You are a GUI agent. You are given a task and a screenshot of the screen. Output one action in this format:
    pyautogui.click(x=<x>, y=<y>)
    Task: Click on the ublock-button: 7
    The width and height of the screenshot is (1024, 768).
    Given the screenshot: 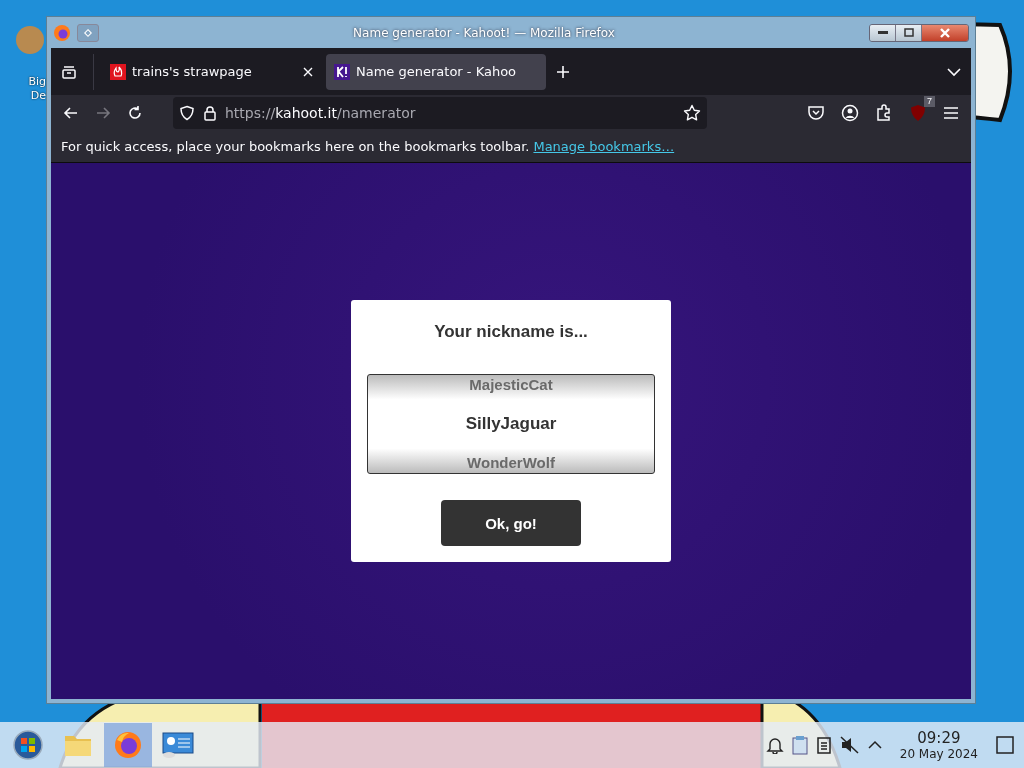 What is the action you would take?
    pyautogui.click(x=918, y=113)
    